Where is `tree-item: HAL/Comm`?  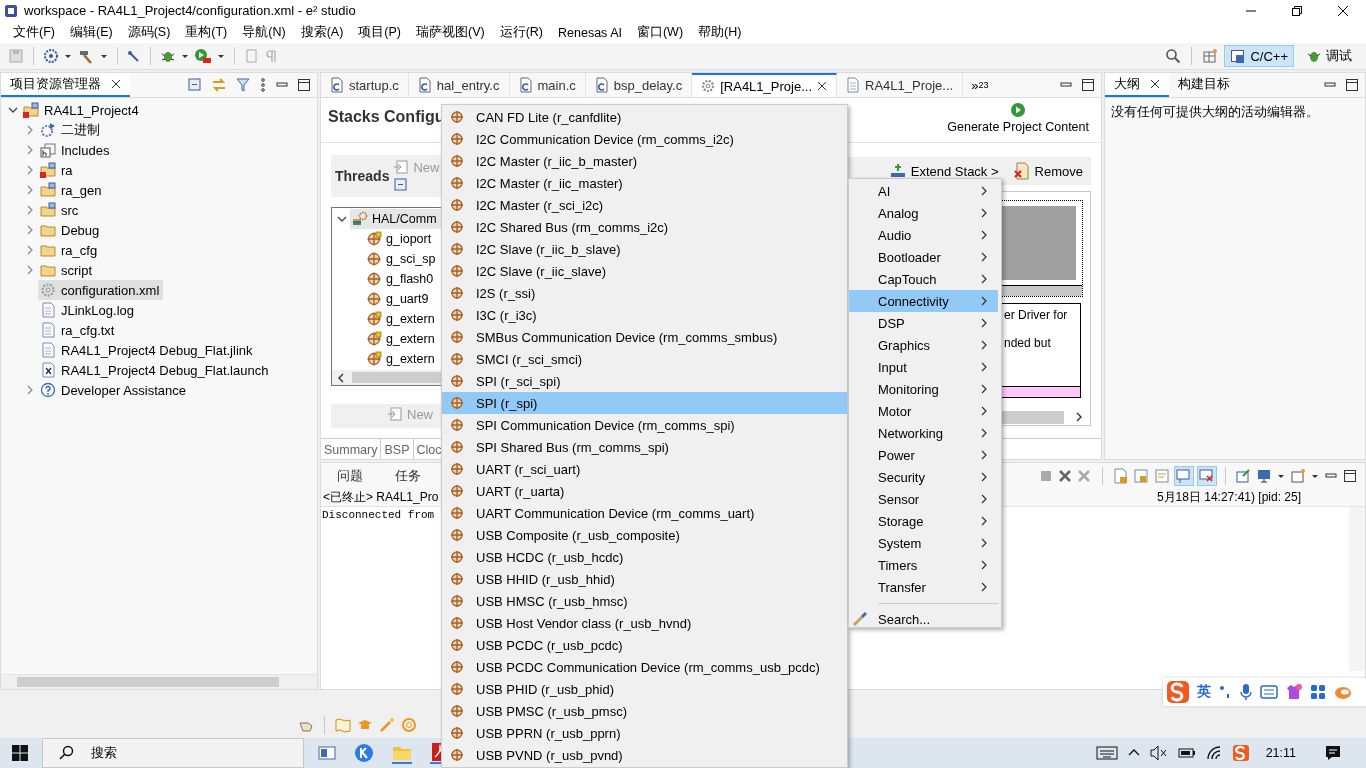
tree-item: HAL/Comm is located at coordinates (395, 219).